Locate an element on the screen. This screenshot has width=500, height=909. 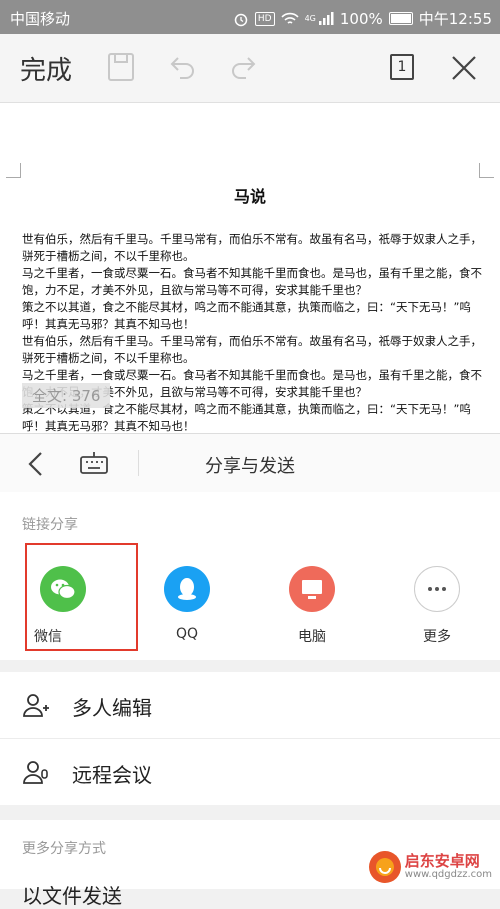
save-icon is located at coordinates (121, 67).